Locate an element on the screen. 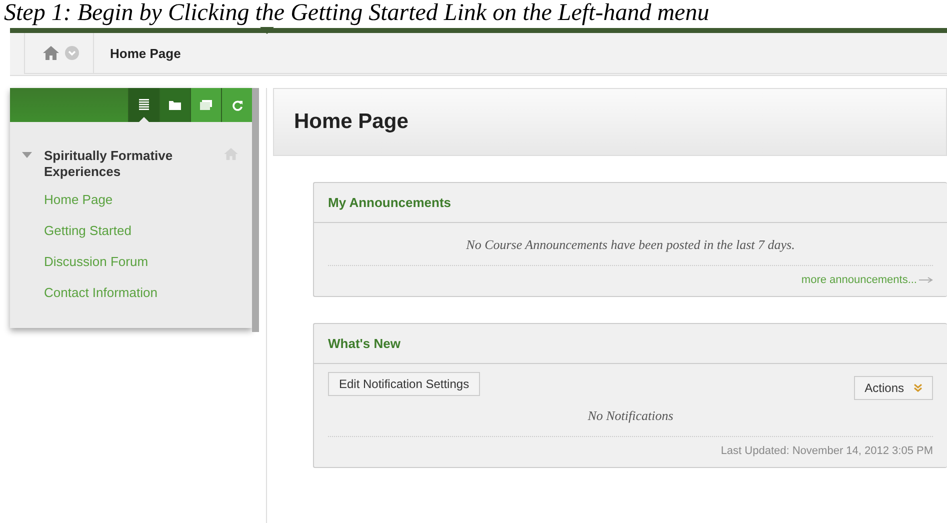  breadcrumb-label: Home Page is located at coordinates (145, 53).